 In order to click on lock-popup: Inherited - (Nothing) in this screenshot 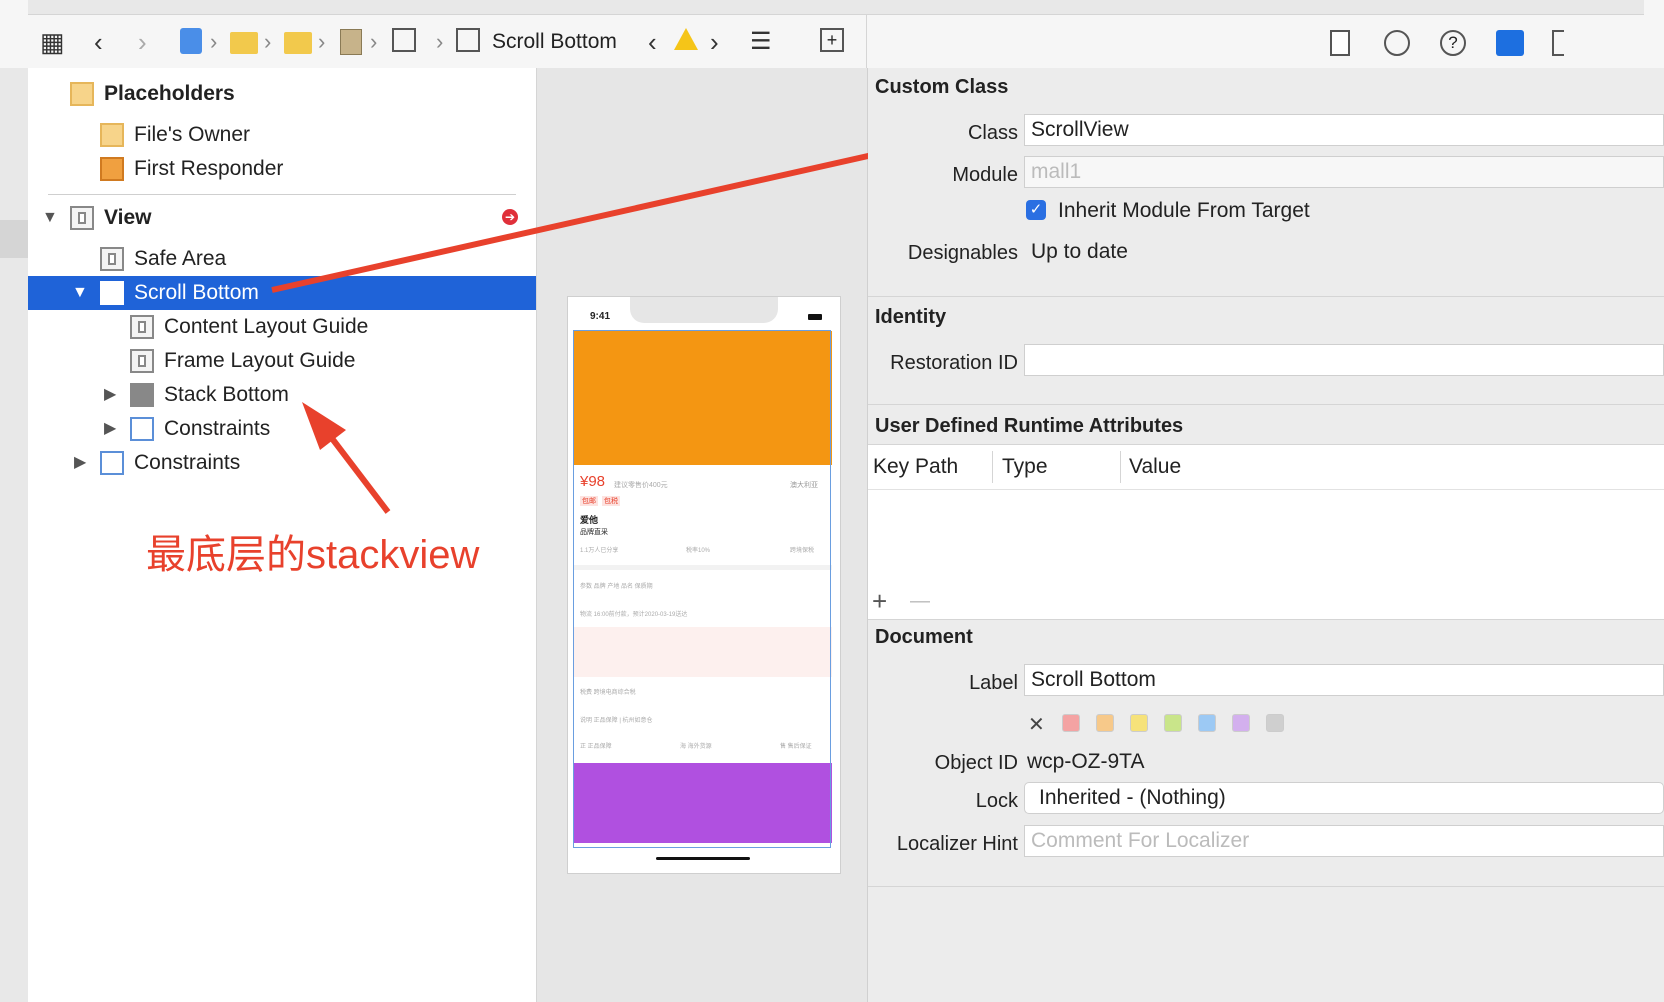, I will do `click(1344, 798)`.